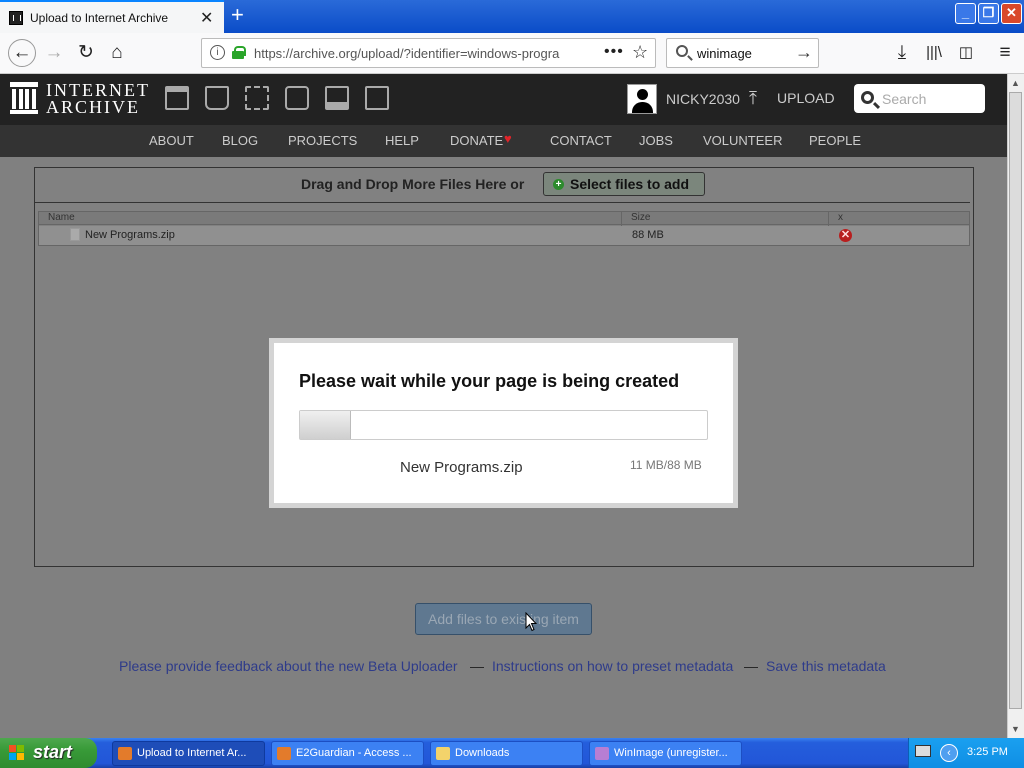 This screenshot has width=1024, height=768. Describe the element at coordinates (257, 98) in the screenshot. I see `video-film-icon` at that location.